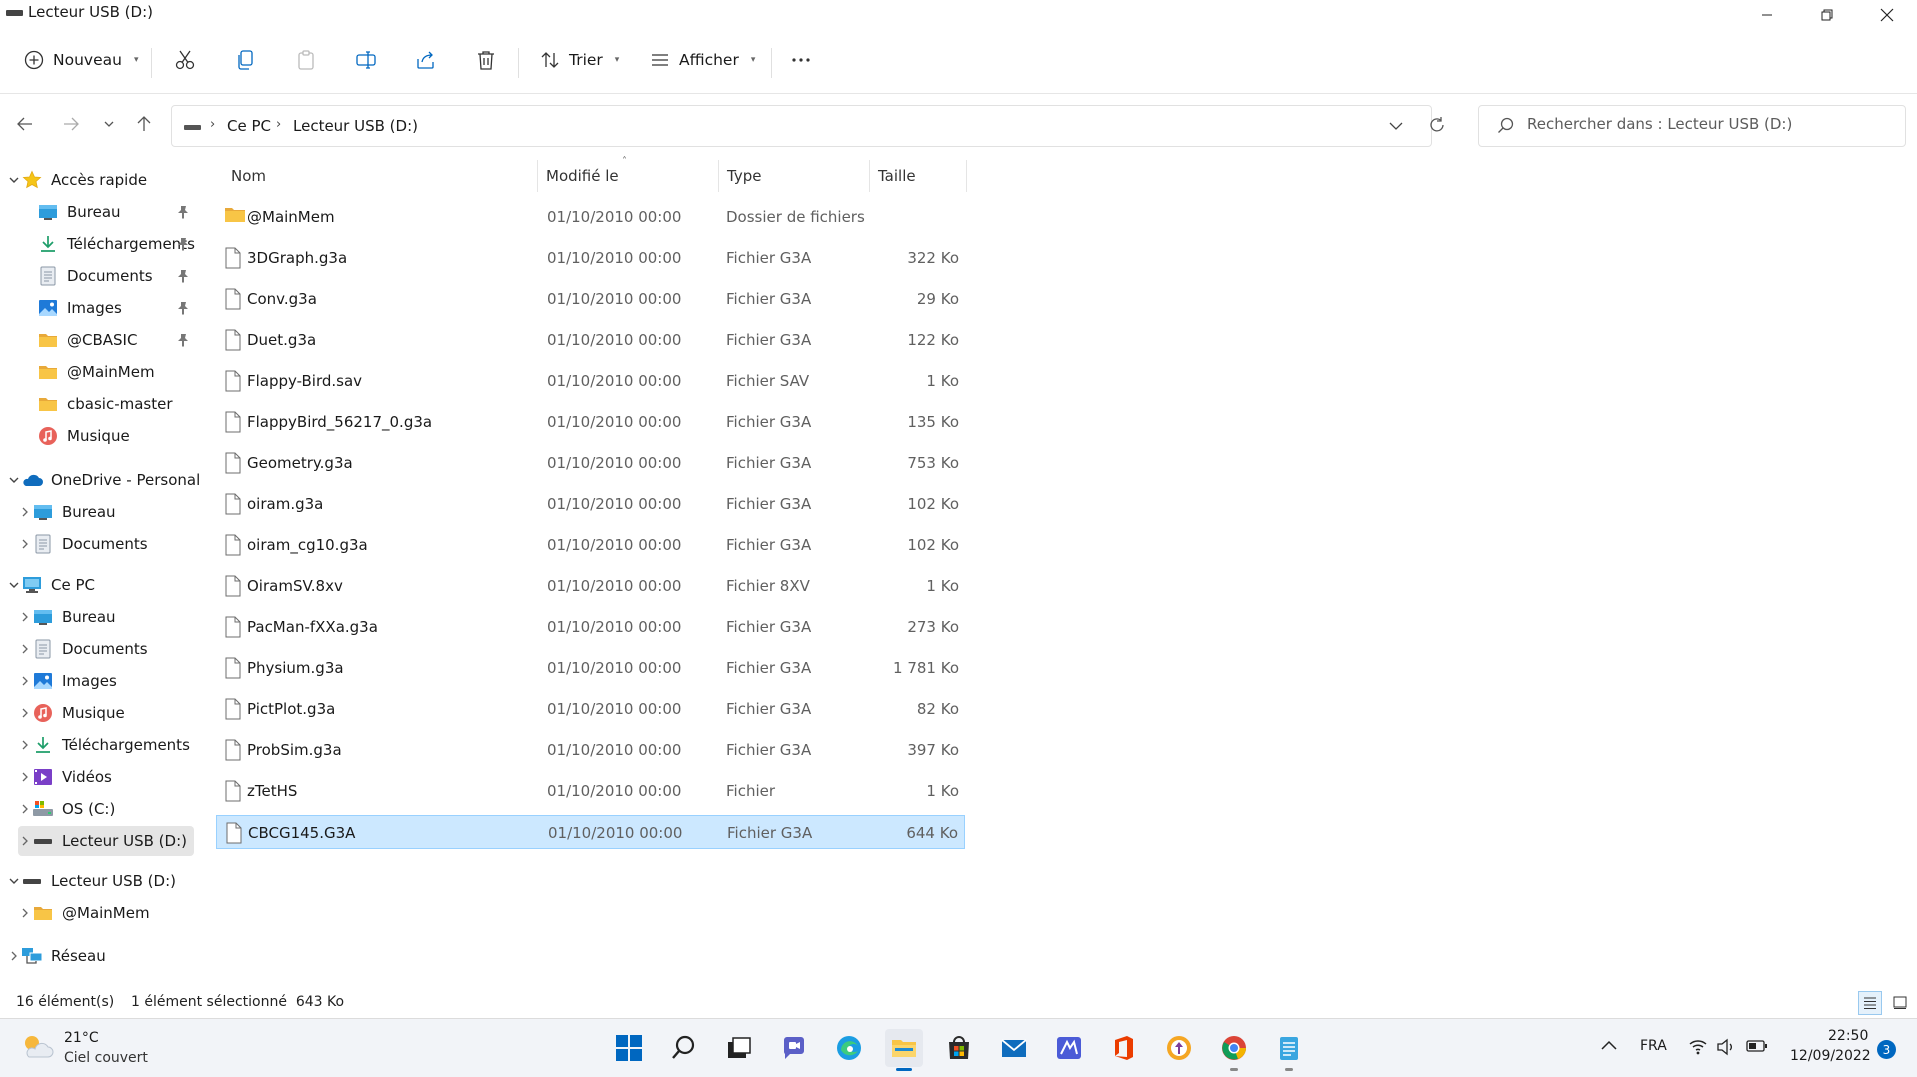 The height and width of the screenshot is (1077, 1917). I want to click on store-button, so click(959, 1048).